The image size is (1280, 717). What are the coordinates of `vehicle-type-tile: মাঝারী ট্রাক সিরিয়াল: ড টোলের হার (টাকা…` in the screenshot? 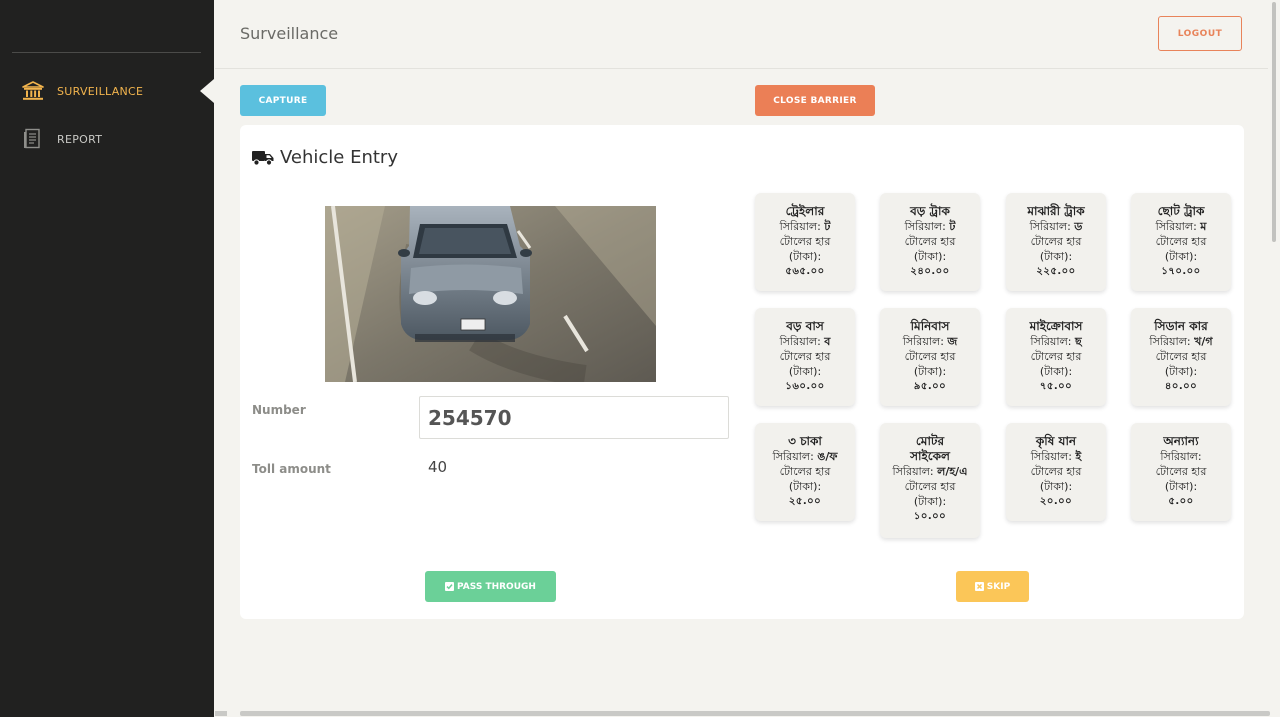 It's located at (1056, 242).